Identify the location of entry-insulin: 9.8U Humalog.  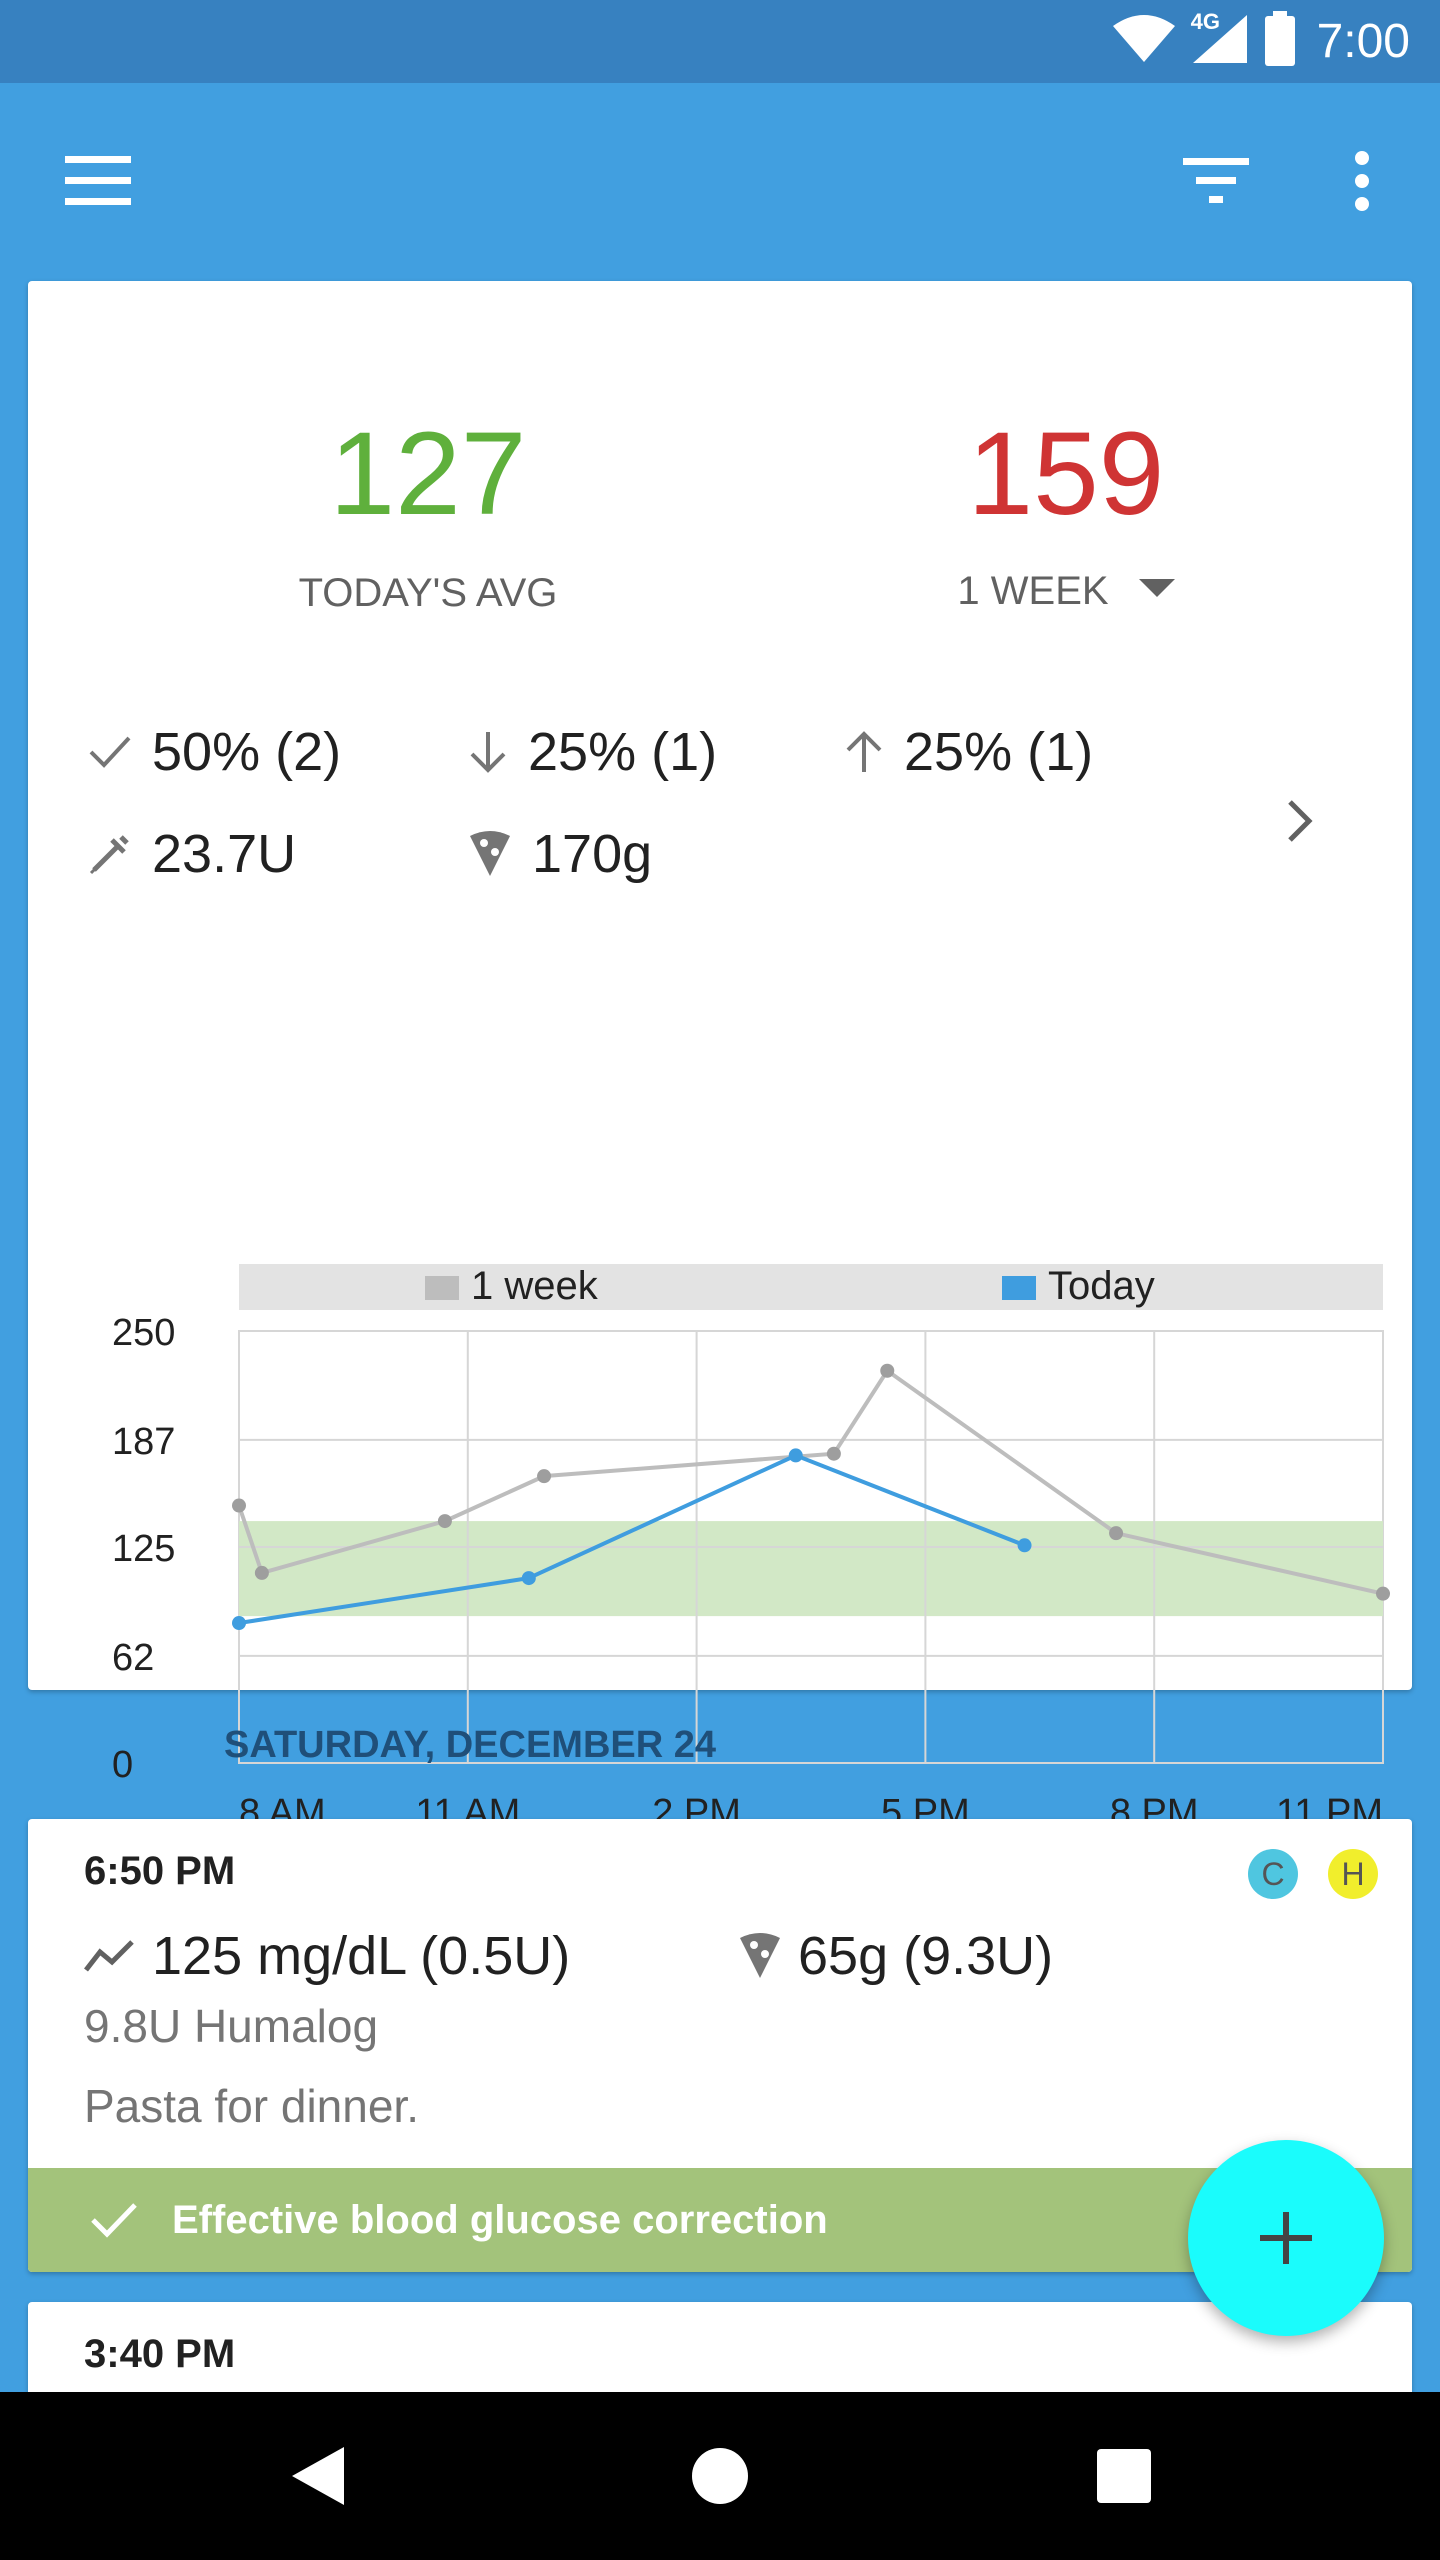
(231, 2026).